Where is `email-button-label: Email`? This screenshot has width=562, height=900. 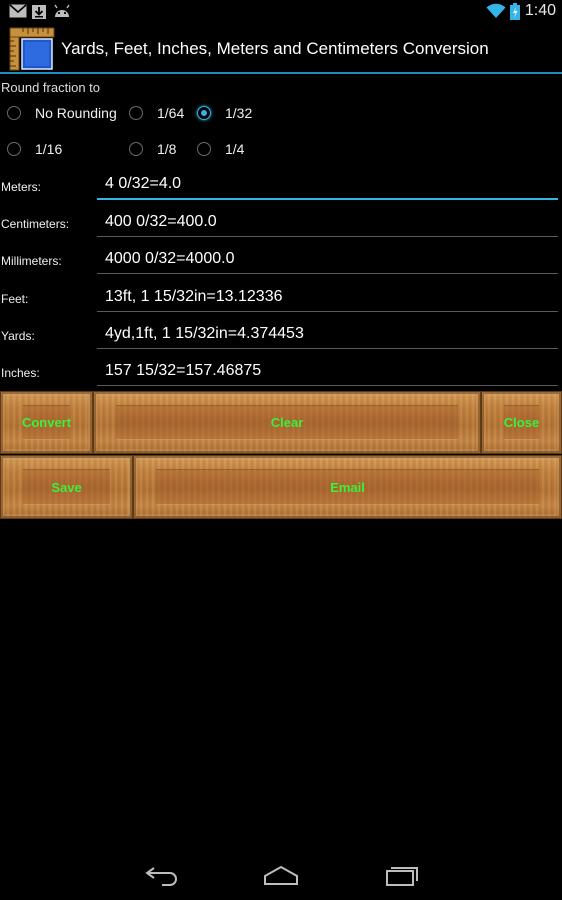 email-button-label: Email is located at coordinates (347, 487).